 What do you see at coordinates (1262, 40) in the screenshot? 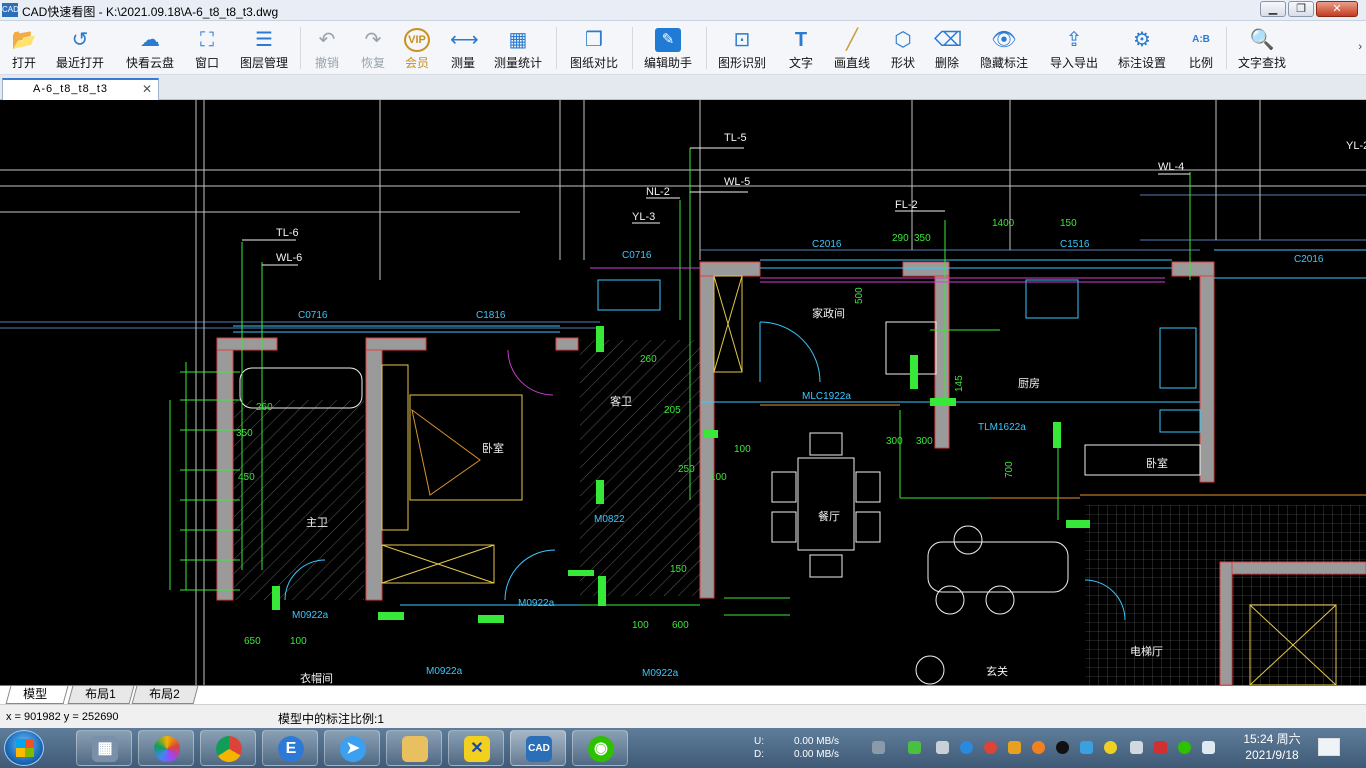
I see `text-search-icon: 🔍` at bounding box center [1262, 40].